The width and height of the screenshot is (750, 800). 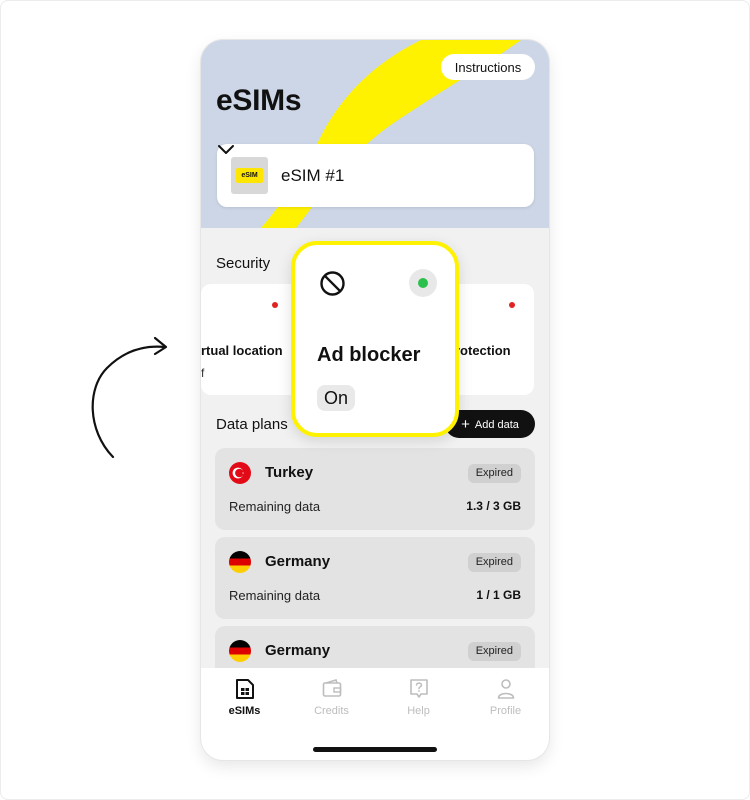 What do you see at coordinates (244, 711) in the screenshot?
I see `nav-label: eSIMs` at bounding box center [244, 711].